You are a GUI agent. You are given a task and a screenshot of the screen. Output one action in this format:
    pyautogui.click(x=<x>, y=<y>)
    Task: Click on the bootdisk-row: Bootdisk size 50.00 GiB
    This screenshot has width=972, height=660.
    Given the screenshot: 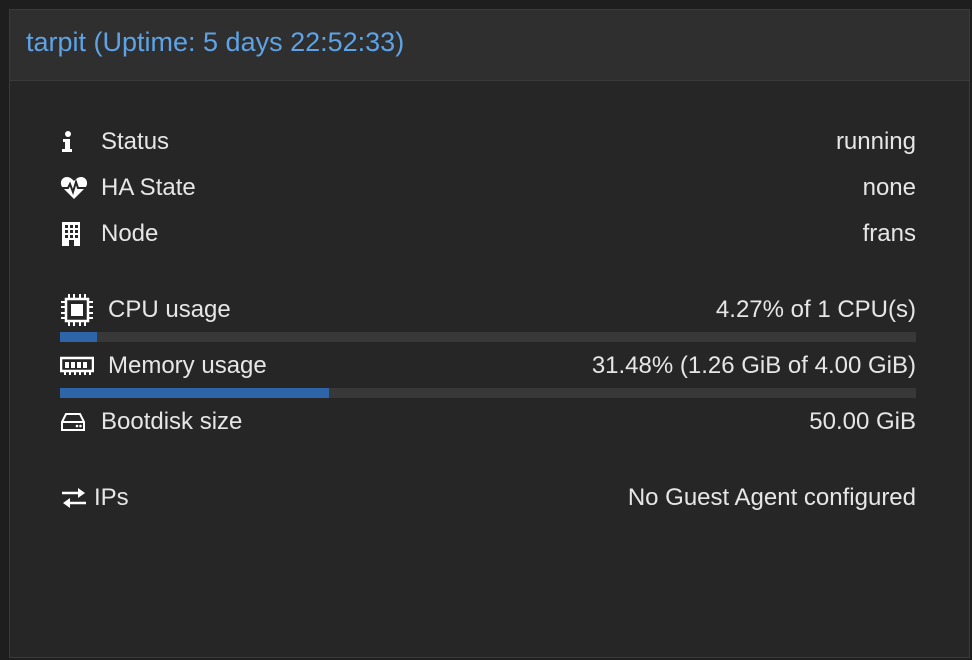 What is the action you would take?
    pyautogui.click(x=488, y=422)
    